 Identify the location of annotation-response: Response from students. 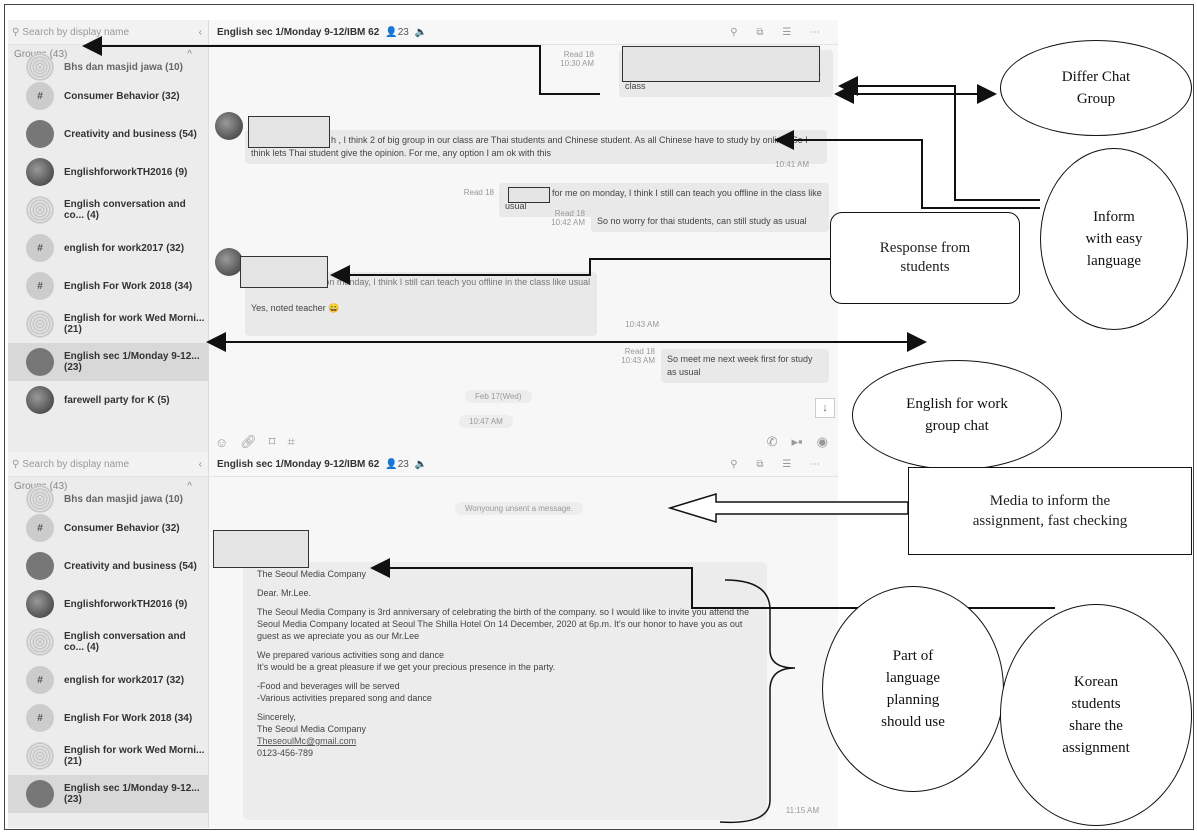
(925, 258).